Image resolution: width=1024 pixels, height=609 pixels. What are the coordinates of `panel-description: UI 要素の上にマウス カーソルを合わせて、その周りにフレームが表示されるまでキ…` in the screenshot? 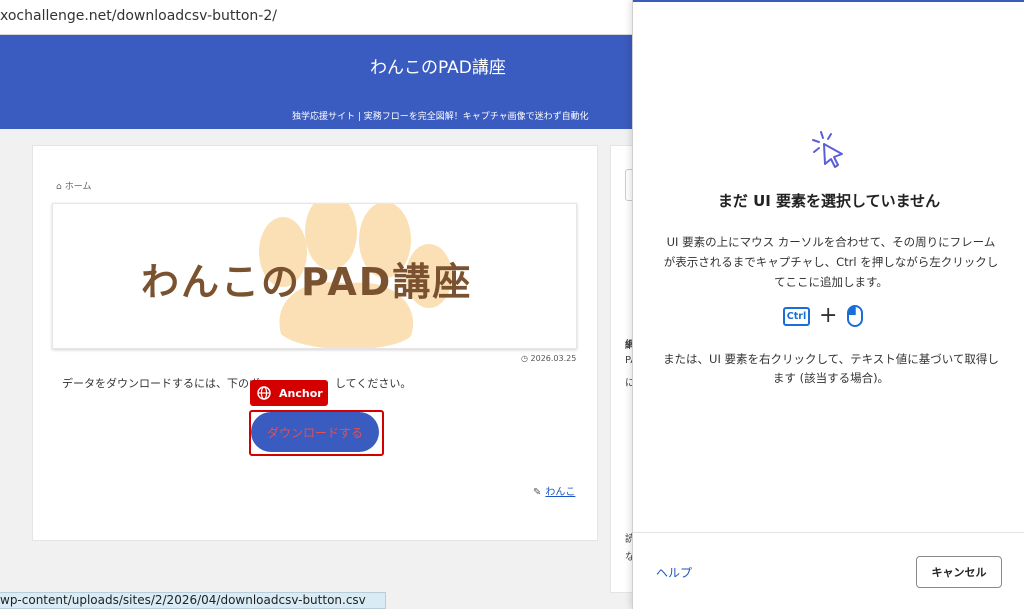 It's located at (831, 262).